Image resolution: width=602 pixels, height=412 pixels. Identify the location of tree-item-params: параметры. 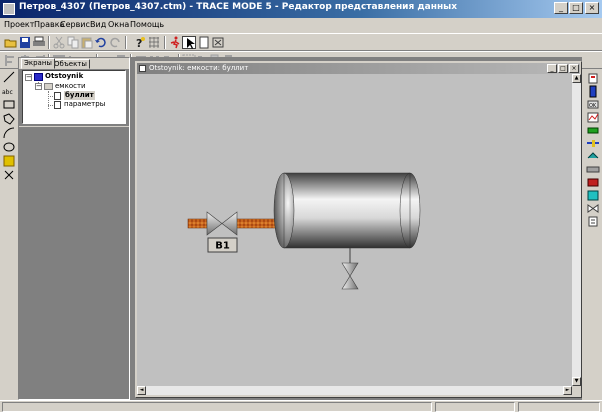
(84, 104).